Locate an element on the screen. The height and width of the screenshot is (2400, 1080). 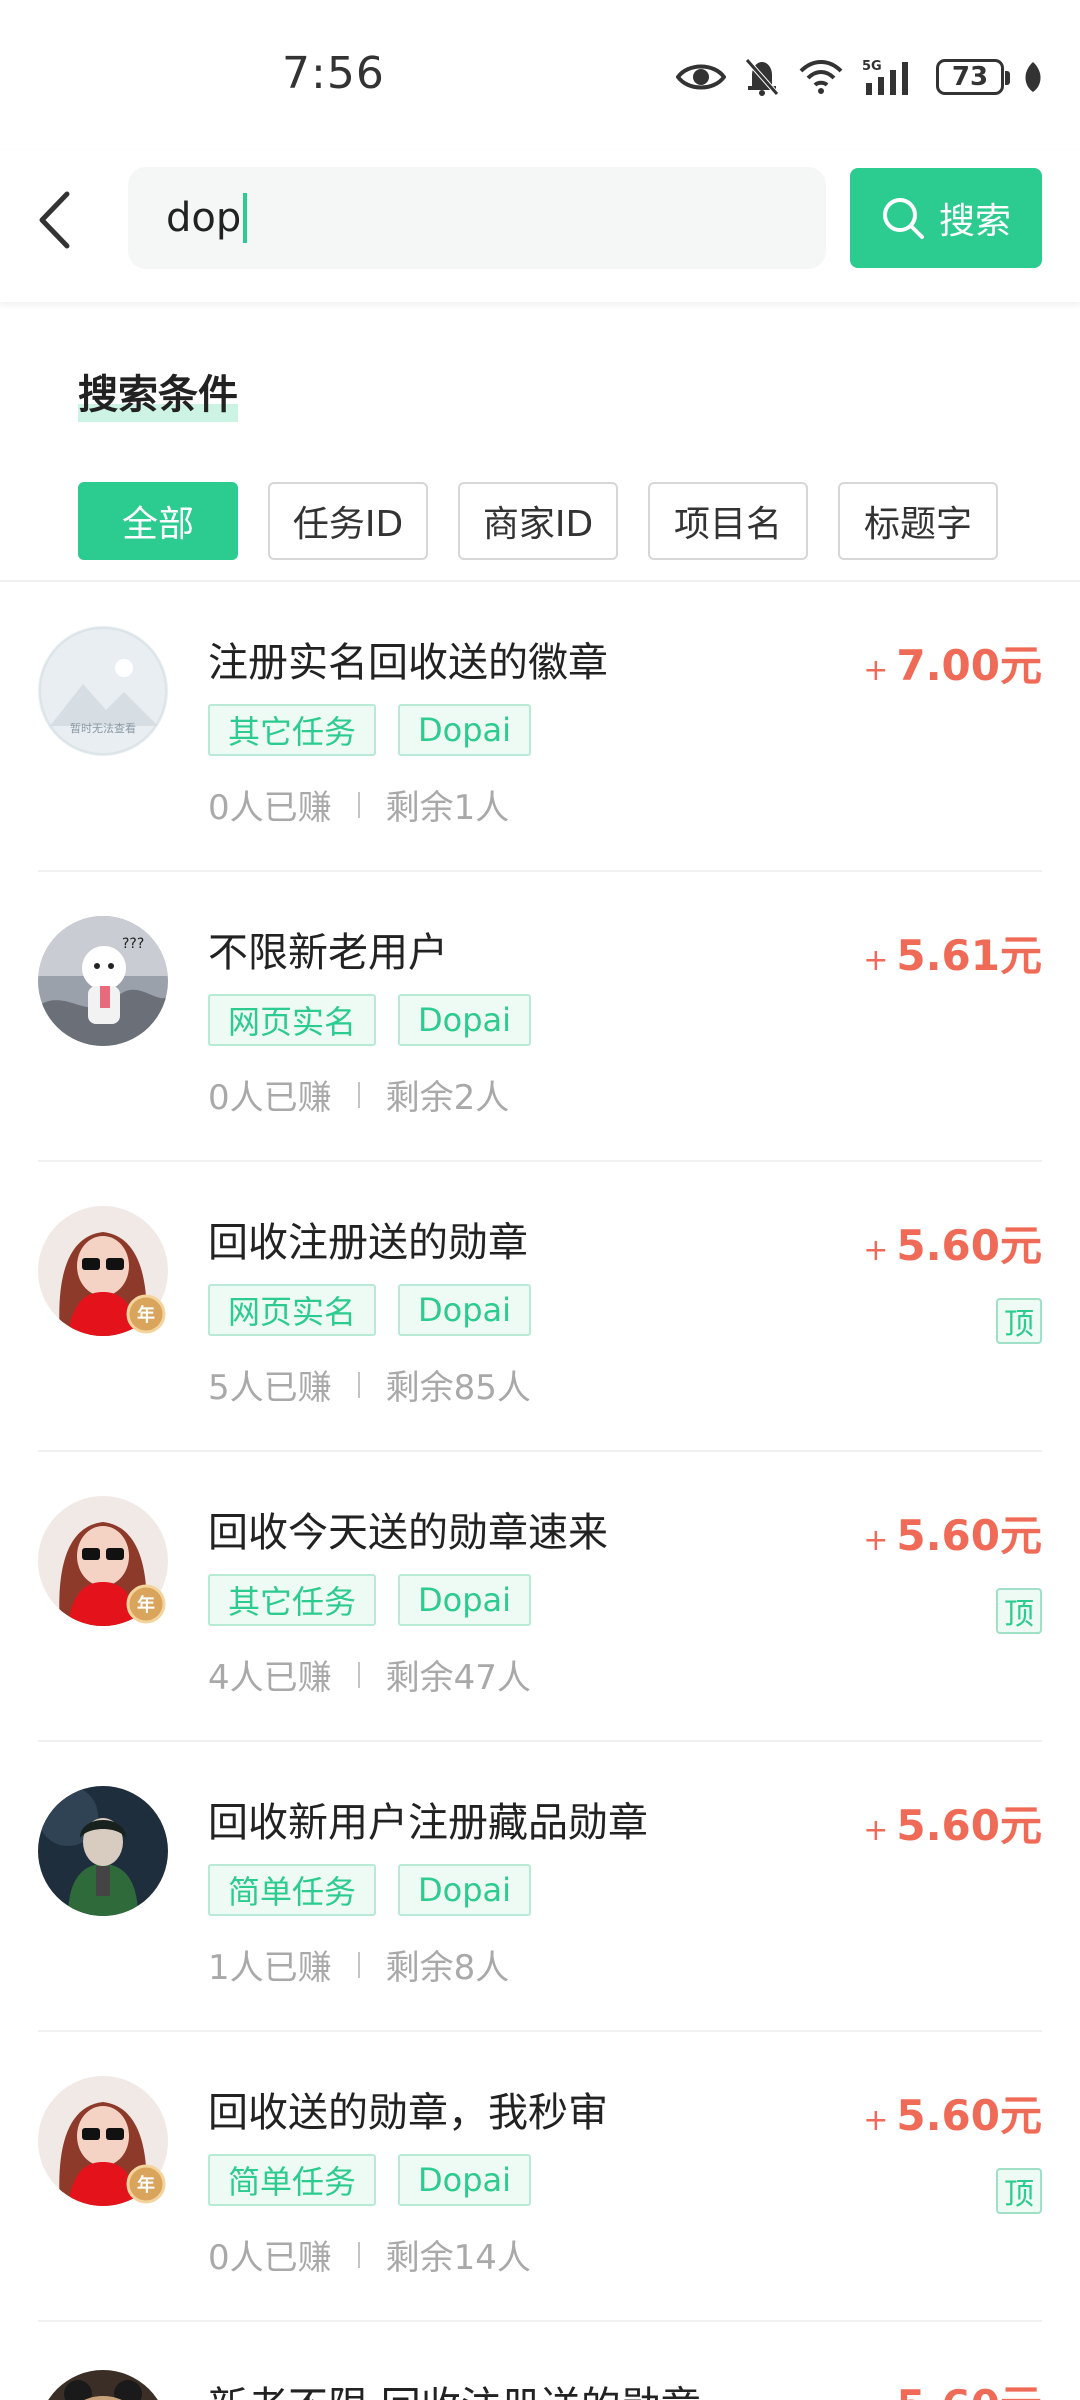
task-title: 回收注册送的勋章 is located at coordinates (368, 1243).